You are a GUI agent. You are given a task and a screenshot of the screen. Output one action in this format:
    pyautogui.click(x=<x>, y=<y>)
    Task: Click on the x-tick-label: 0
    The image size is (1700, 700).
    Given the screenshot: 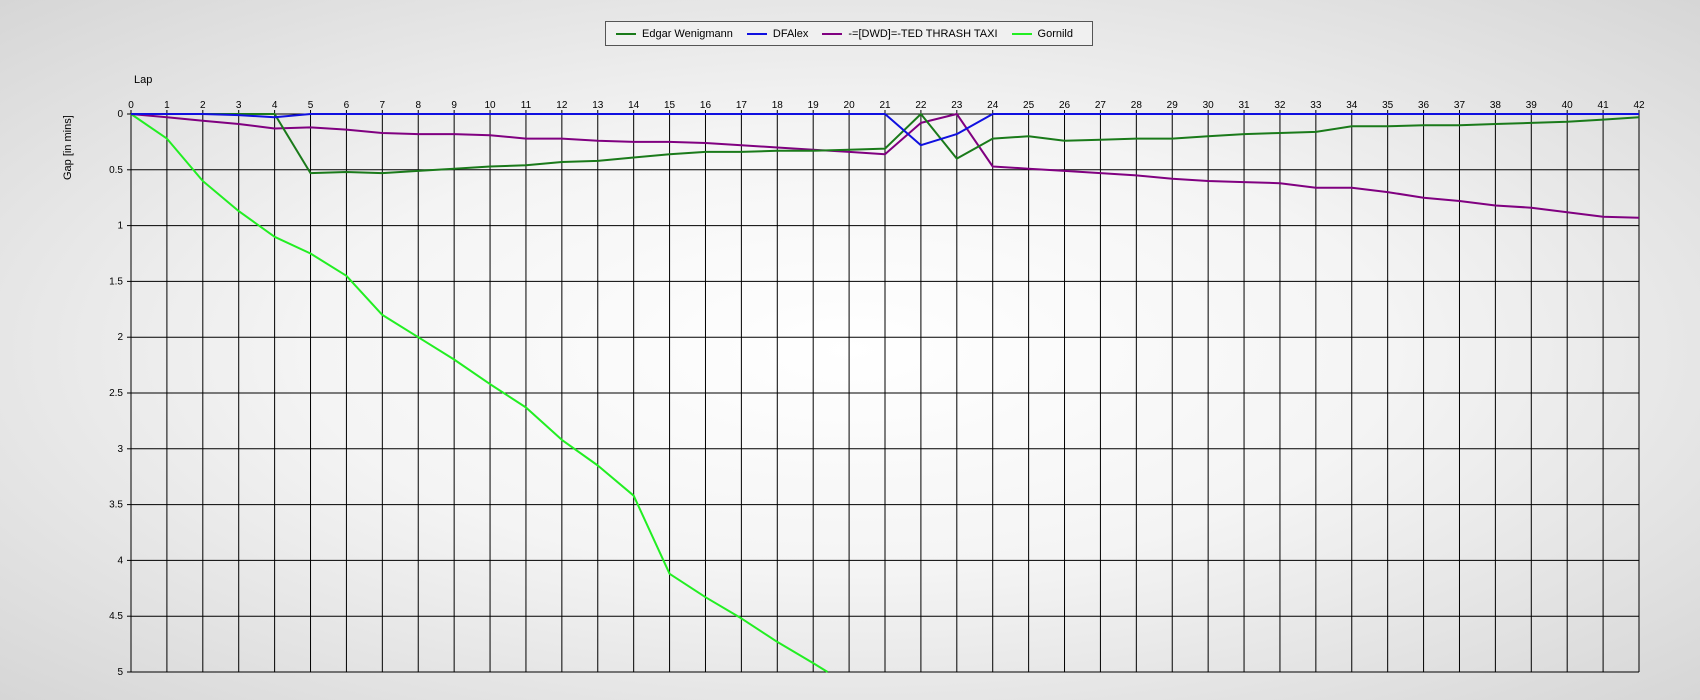 What is the action you would take?
    pyautogui.click(x=131, y=105)
    